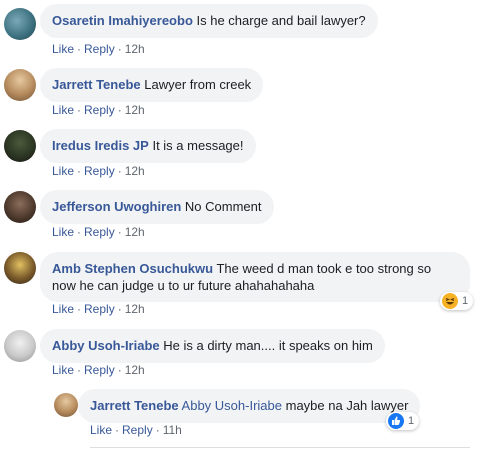 The width and height of the screenshot is (502, 452). I want to click on comment-author-link: Amb Stephen Osuchukwu, so click(132, 268).